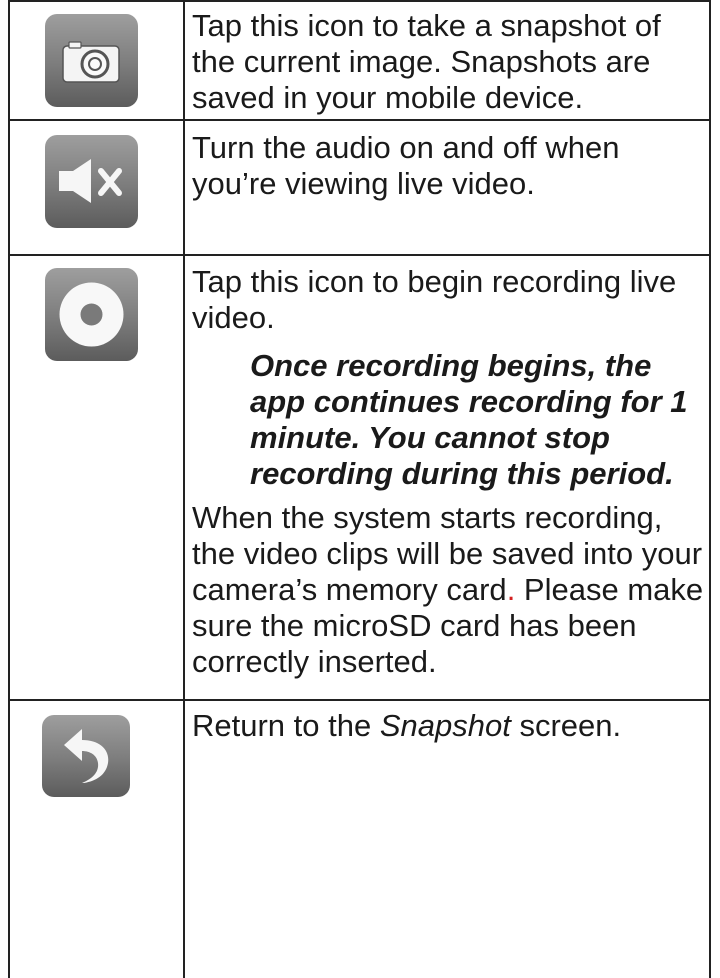 This screenshot has width=720, height=978. What do you see at coordinates (91, 314) in the screenshot?
I see `record-icon` at bounding box center [91, 314].